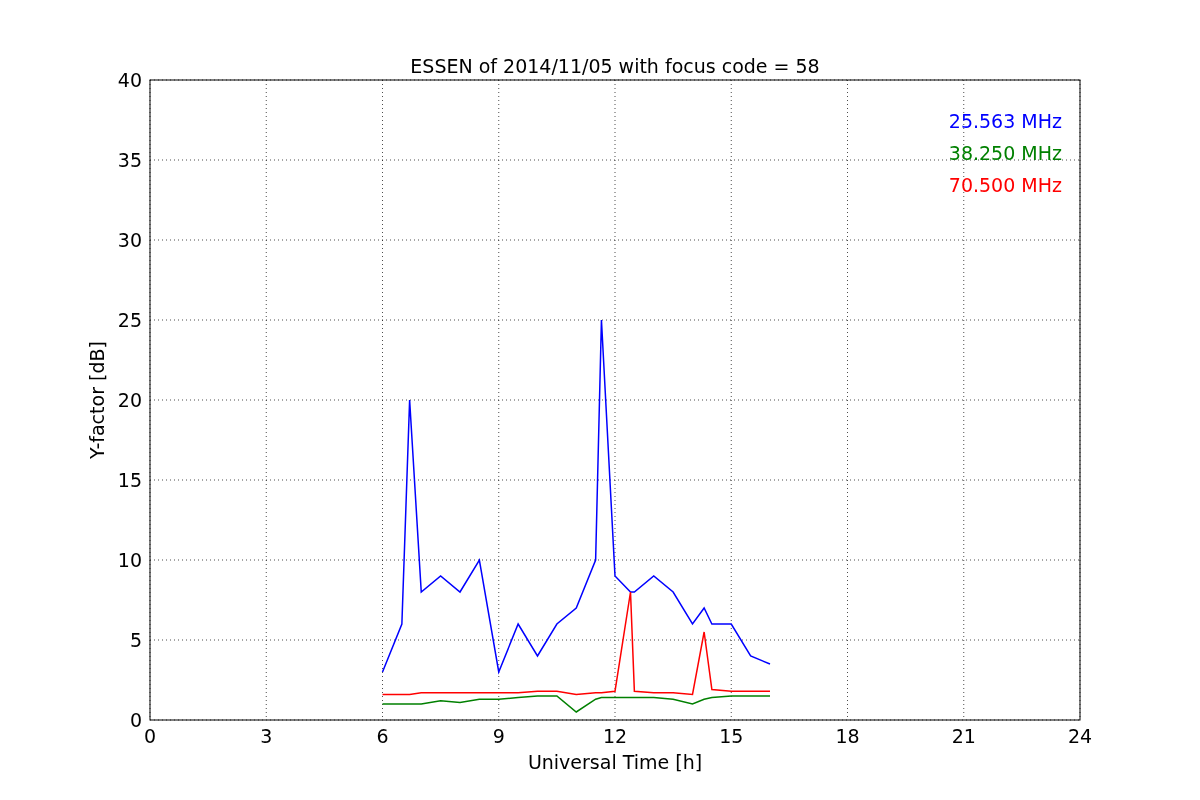 This screenshot has height=800, width=1200. Describe the element at coordinates (129, 320) in the screenshot. I see `tick-label: 25` at that location.